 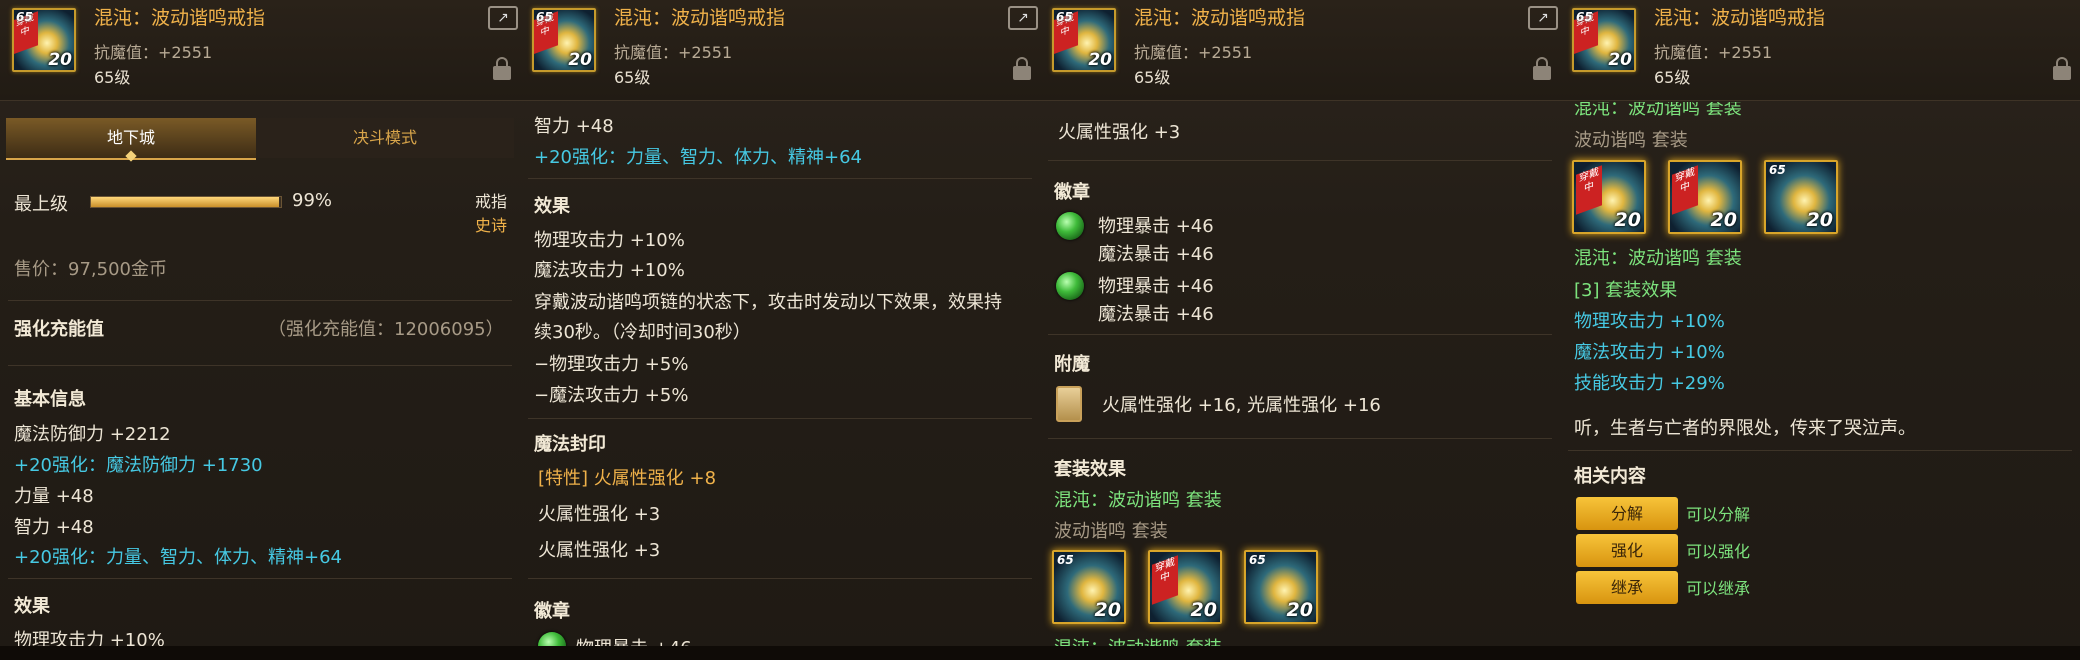 I want to click on set-sub: 波动谐鸣 套装, so click(x=1111, y=531).